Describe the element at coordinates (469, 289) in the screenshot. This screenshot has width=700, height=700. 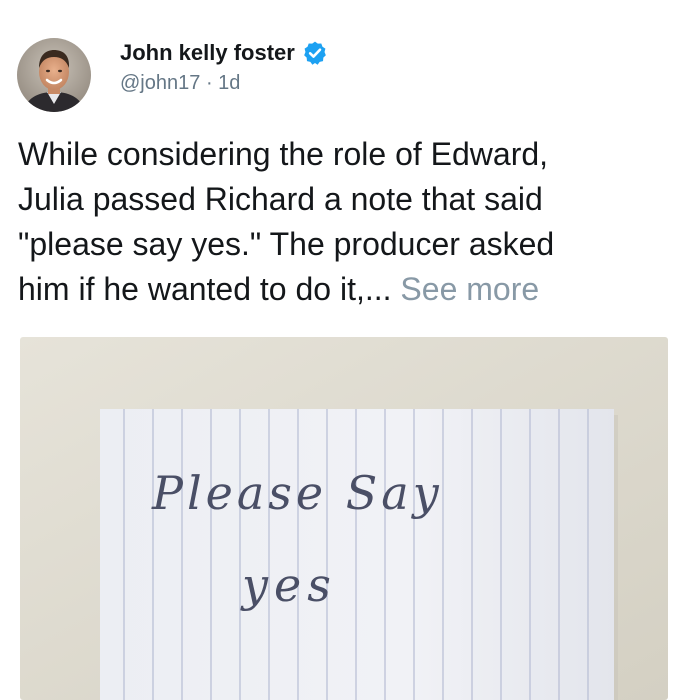
I see `see-more-link: See more` at that location.